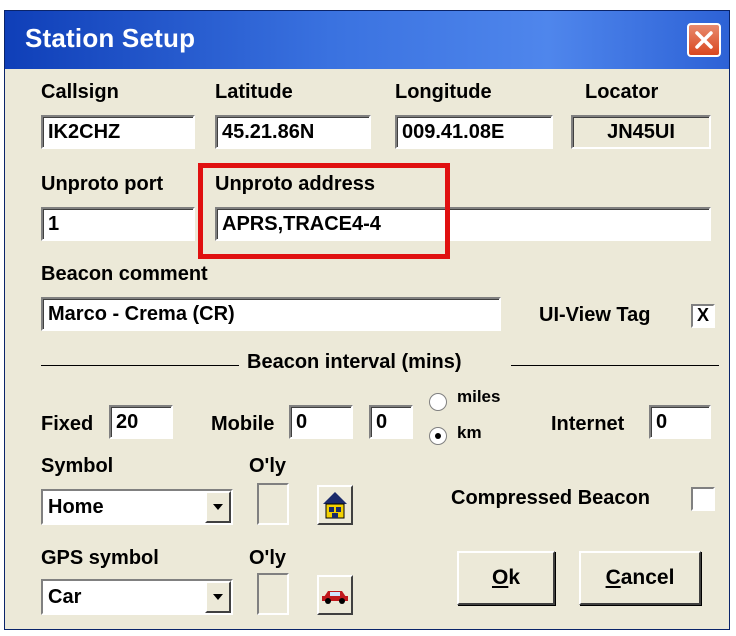 The image size is (736, 636). What do you see at coordinates (243, 424) in the screenshot?
I see `mobile-label: Mobile` at bounding box center [243, 424].